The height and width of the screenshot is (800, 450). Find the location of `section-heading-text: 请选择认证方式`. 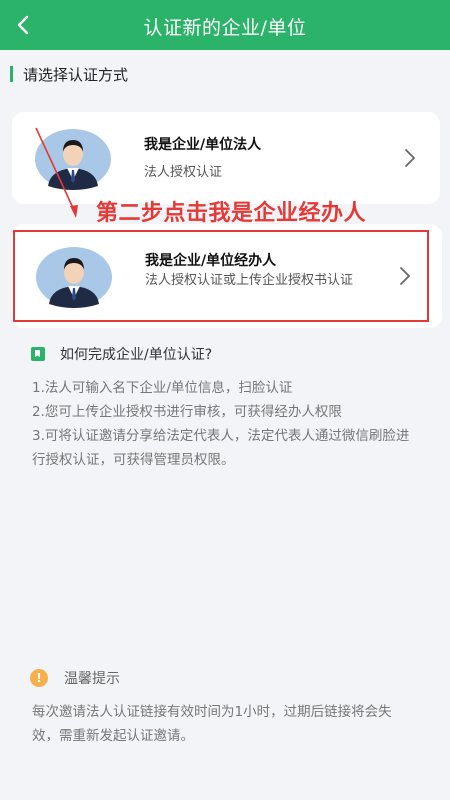

section-heading-text: 请选择认证方式 is located at coordinates (76, 74).